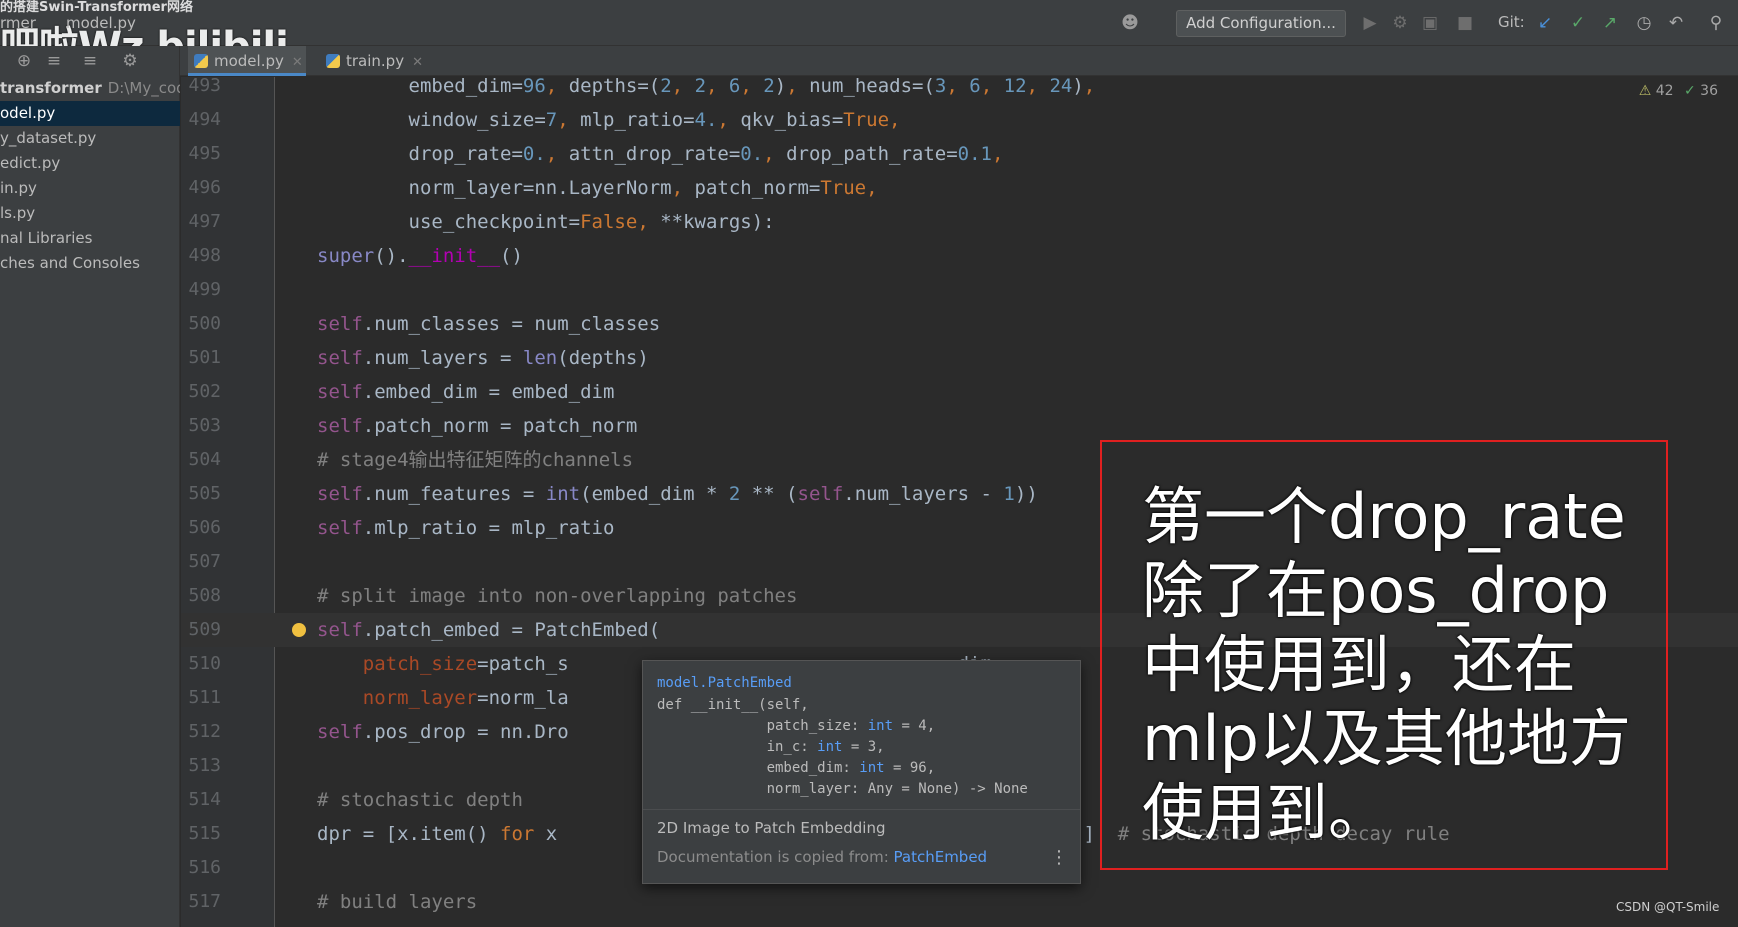 This screenshot has width=1738, height=927. What do you see at coordinates (1400, 23) in the screenshot?
I see `debug-icon: ⚙` at bounding box center [1400, 23].